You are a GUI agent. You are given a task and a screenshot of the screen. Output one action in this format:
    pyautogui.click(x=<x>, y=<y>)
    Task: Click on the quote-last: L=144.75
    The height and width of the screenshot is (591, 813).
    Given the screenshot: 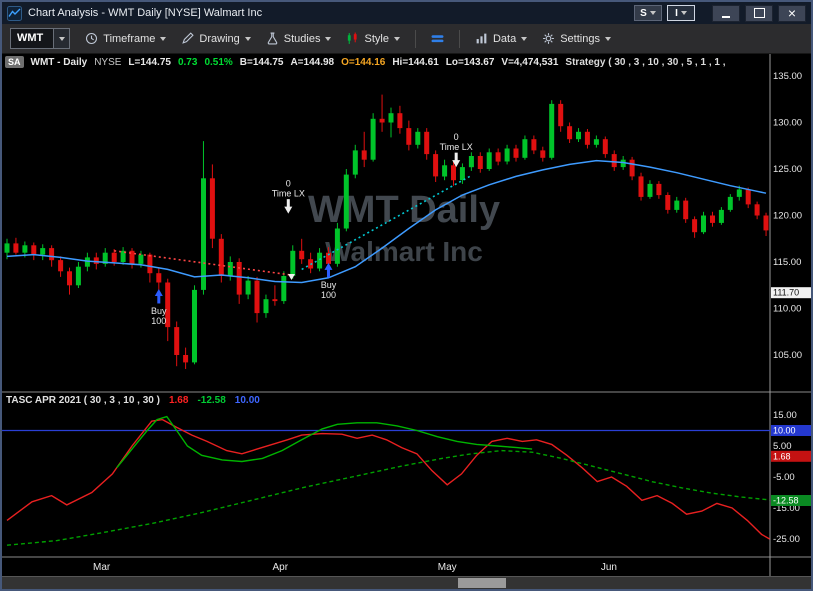 What is the action you would take?
    pyautogui.click(x=149, y=62)
    